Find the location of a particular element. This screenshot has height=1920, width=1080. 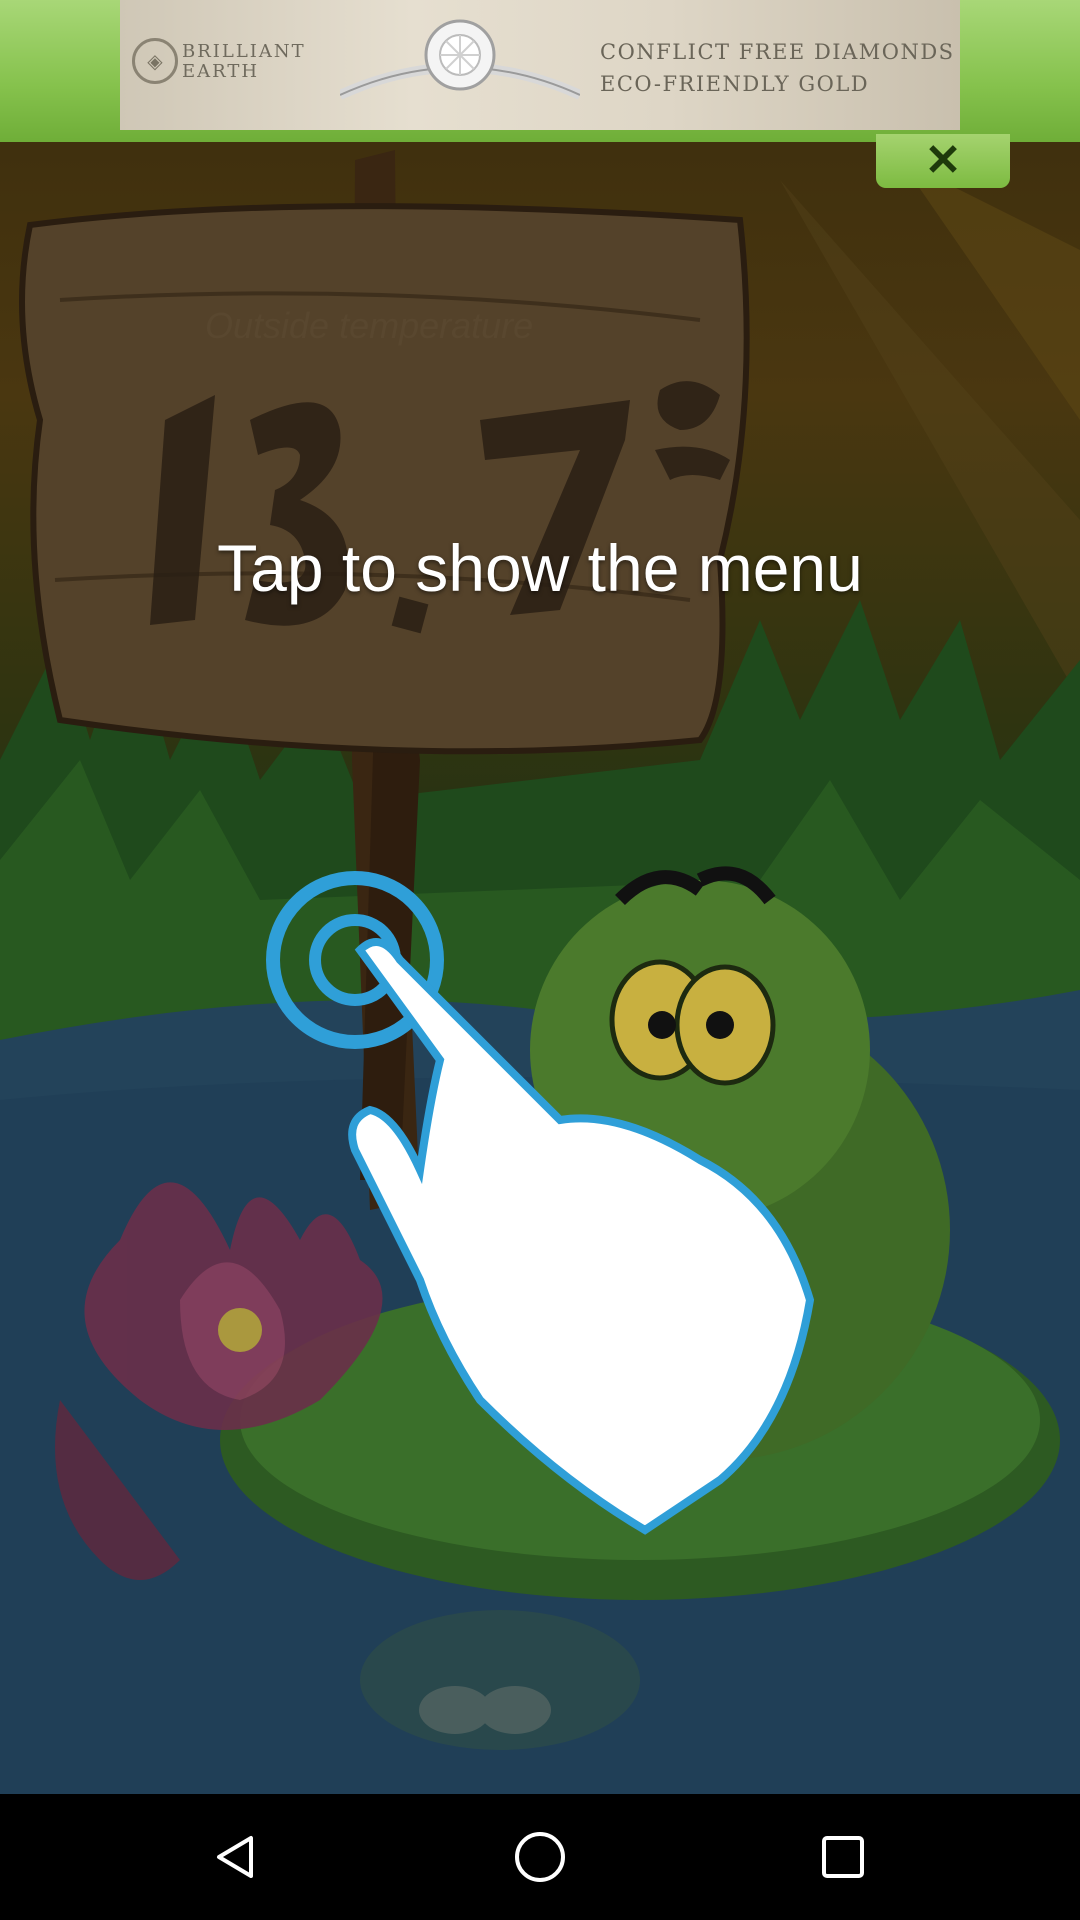

nav-back-button is located at coordinates (236, 1857).